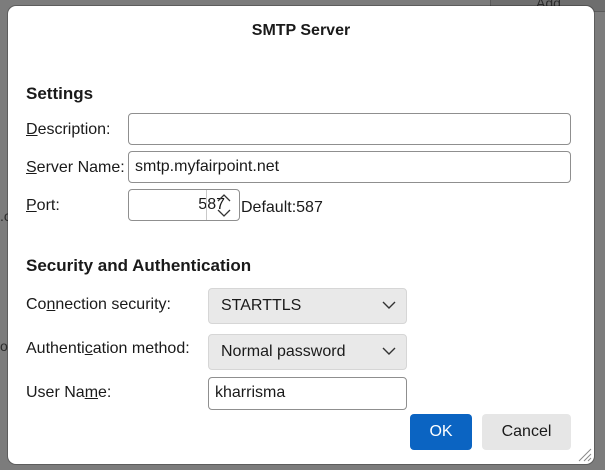 The width and height of the screenshot is (605, 470). What do you see at coordinates (75, 167) in the screenshot?
I see `server-name-label: Server Name:` at bounding box center [75, 167].